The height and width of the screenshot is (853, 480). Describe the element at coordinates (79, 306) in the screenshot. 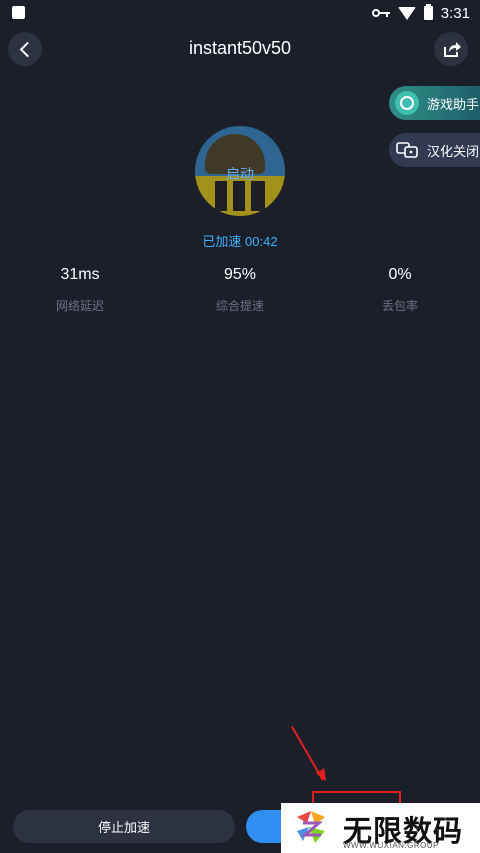

I see `stat-label: 网络延迟` at that location.